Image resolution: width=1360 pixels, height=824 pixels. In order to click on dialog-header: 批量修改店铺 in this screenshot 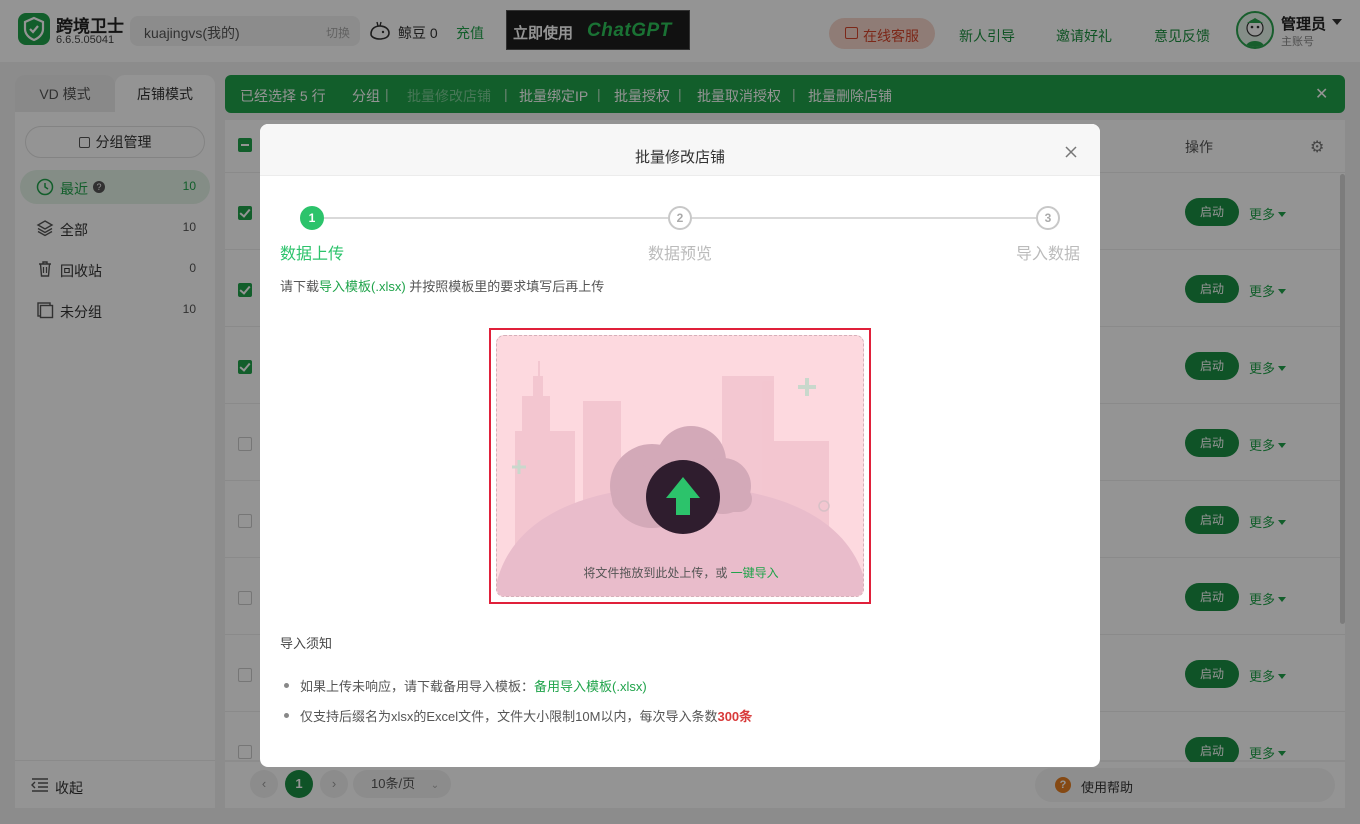, I will do `click(680, 150)`.